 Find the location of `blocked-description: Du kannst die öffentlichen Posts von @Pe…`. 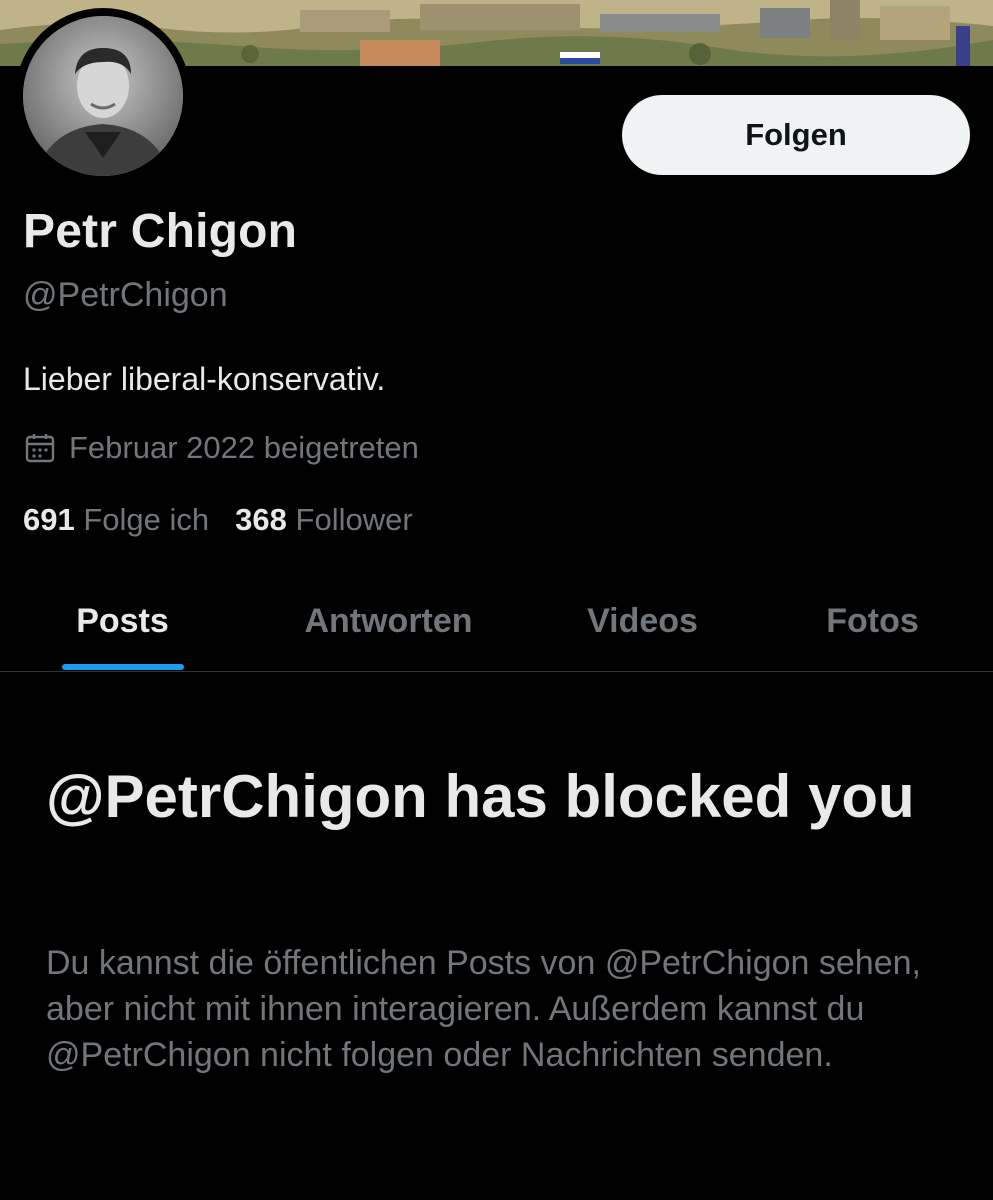

blocked-description: Du kannst die öffentlichen Posts von @Pe… is located at coordinates (483, 1009).